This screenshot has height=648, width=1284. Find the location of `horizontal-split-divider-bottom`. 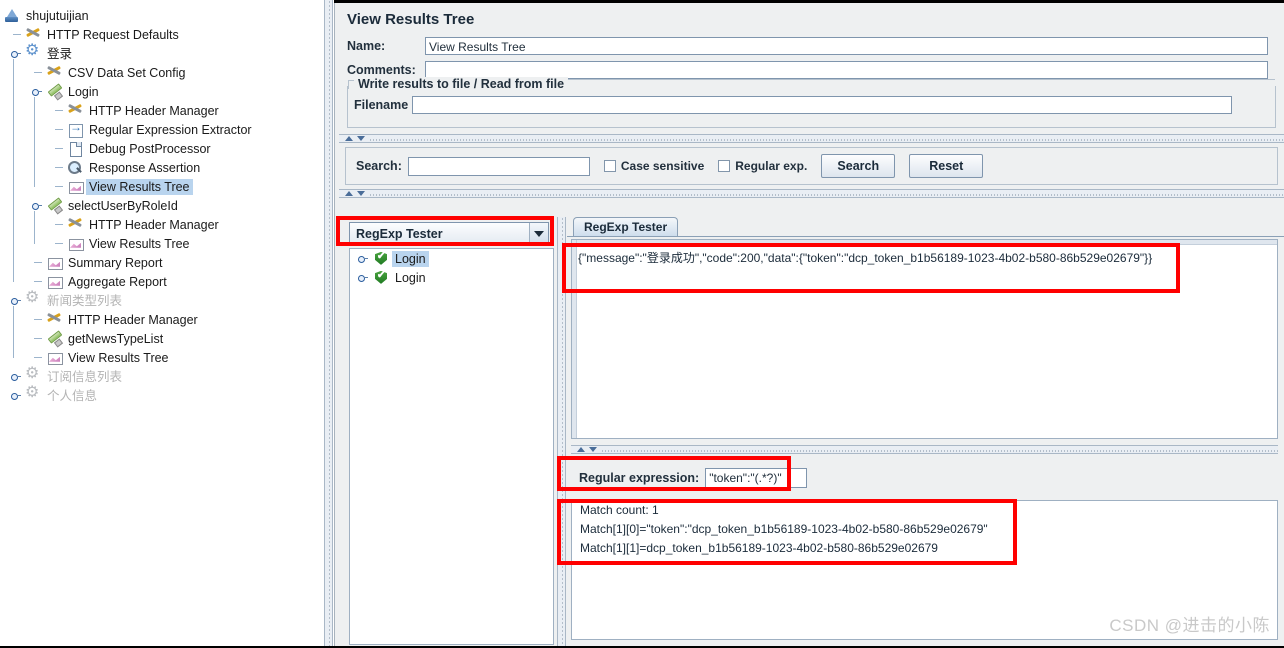

horizontal-split-divider-bottom is located at coordinates (811, 193).